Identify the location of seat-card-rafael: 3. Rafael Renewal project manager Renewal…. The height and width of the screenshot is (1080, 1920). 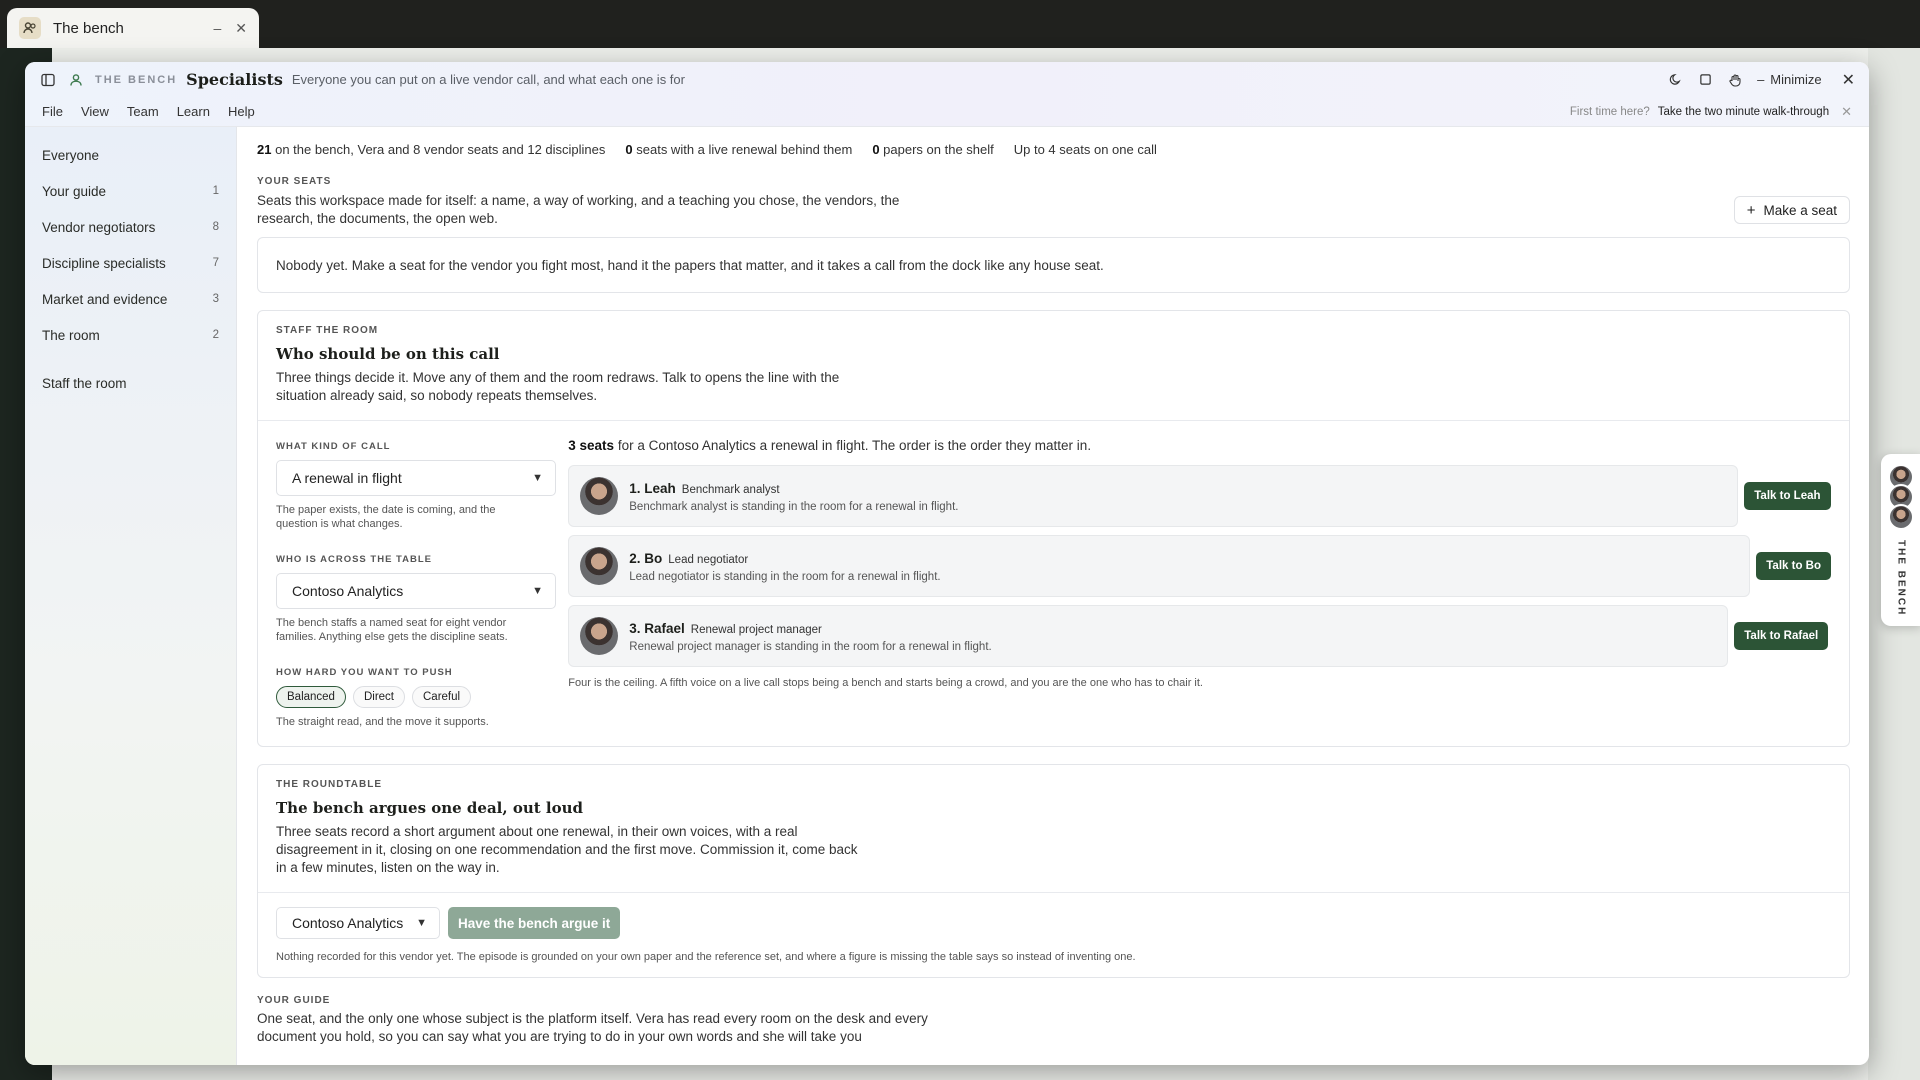
(1148, 636).